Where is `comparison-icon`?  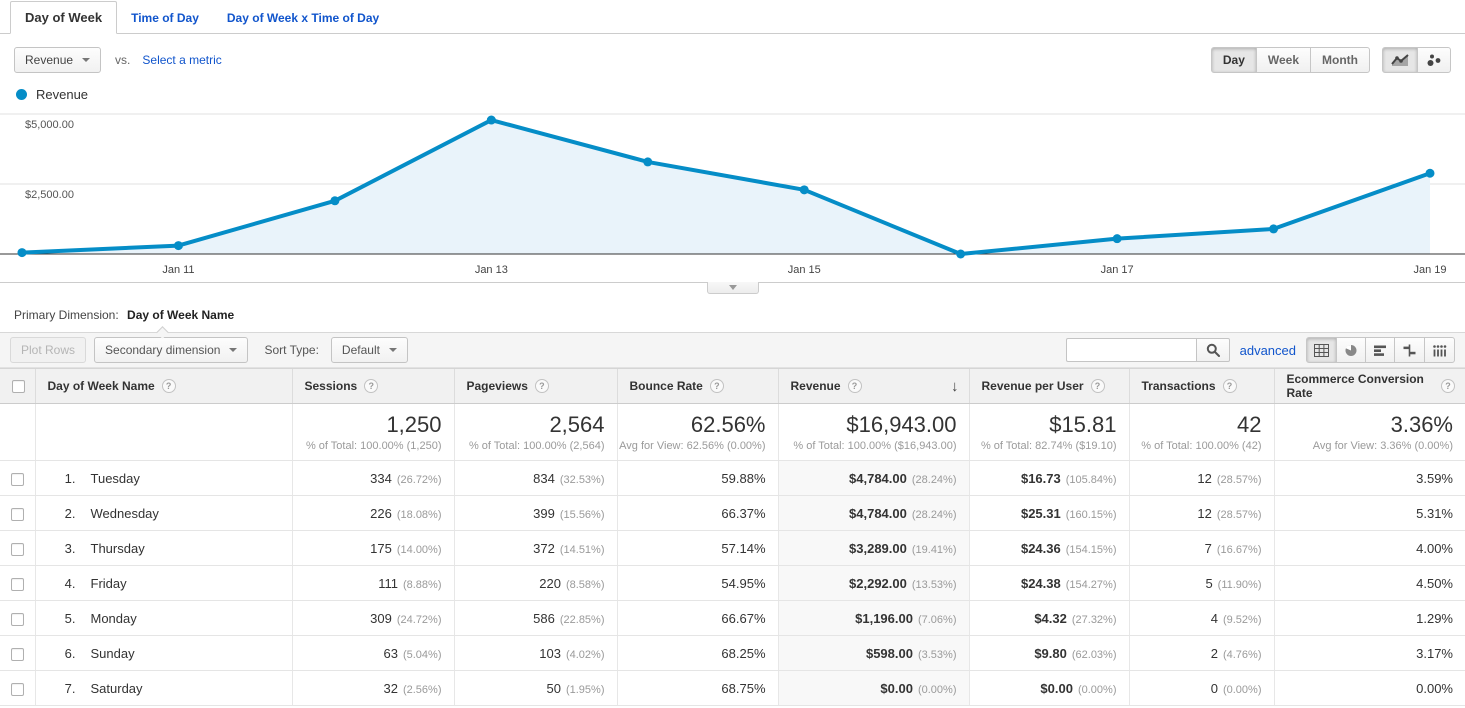
comparison-icon is located at coordinates (1409, 350).